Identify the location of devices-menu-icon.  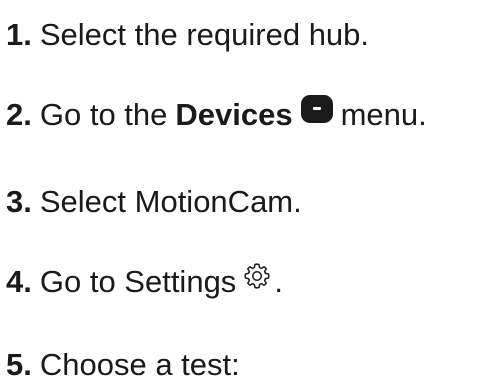
(316, 109).